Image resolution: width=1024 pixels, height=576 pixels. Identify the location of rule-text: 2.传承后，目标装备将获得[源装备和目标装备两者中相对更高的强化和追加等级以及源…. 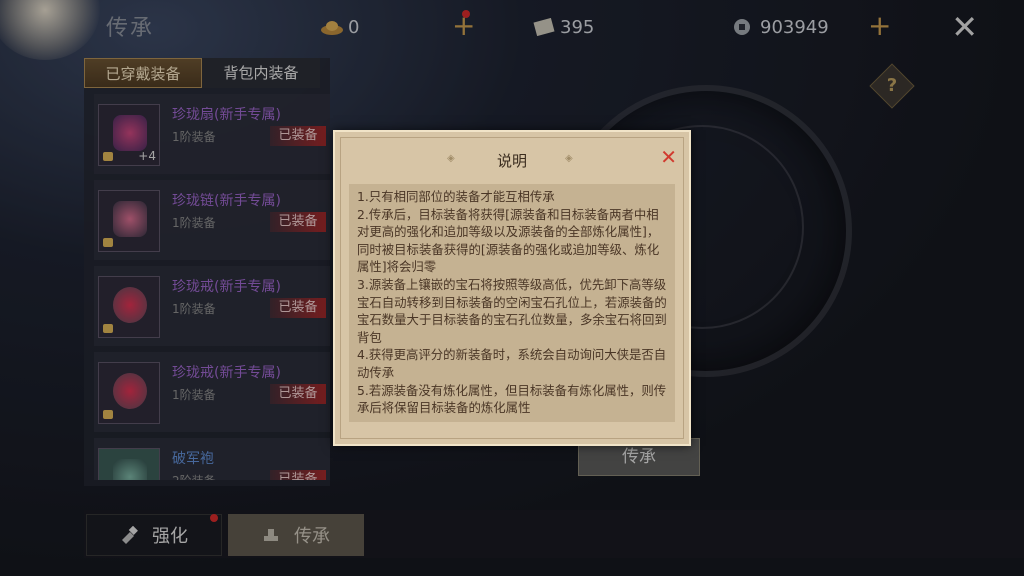
(508, 240).